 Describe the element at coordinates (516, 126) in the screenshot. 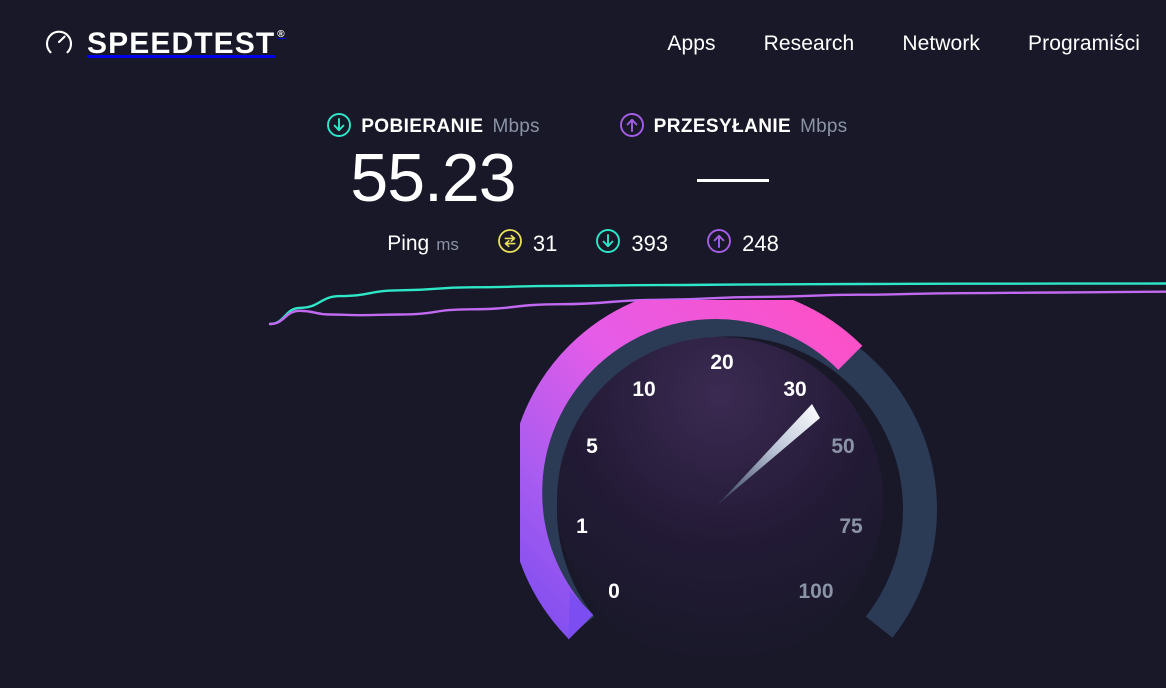

I see `download-unit: Mbps` at that location.